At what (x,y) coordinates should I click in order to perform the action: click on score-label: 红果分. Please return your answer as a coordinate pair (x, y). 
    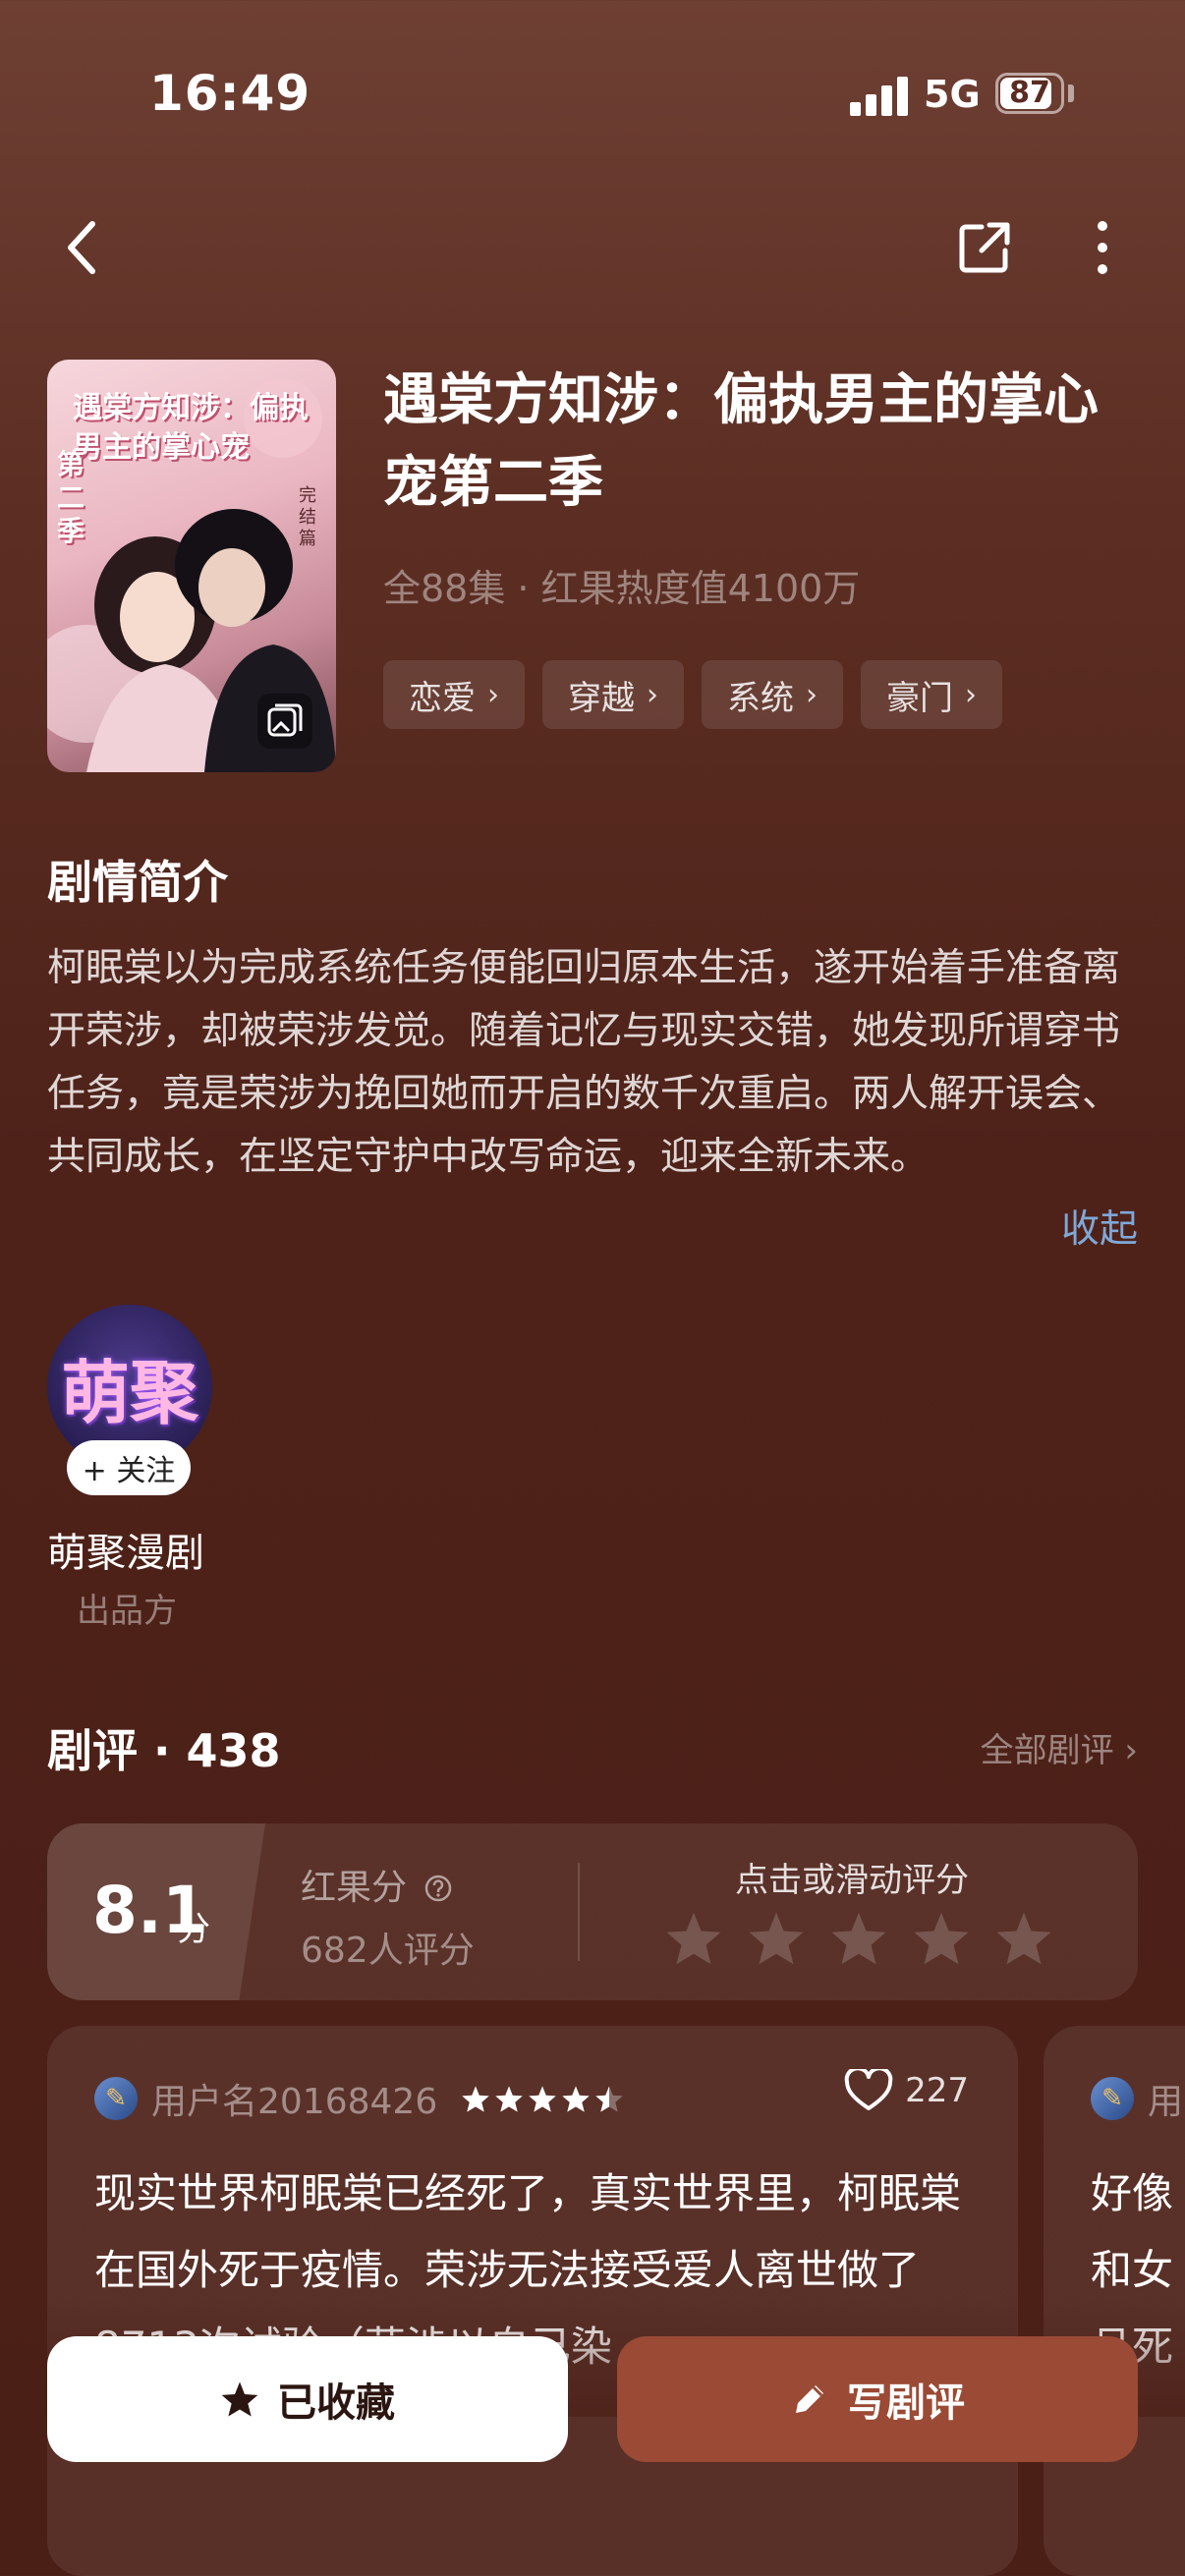
    Looking at the image, I should click on (377, 1884).